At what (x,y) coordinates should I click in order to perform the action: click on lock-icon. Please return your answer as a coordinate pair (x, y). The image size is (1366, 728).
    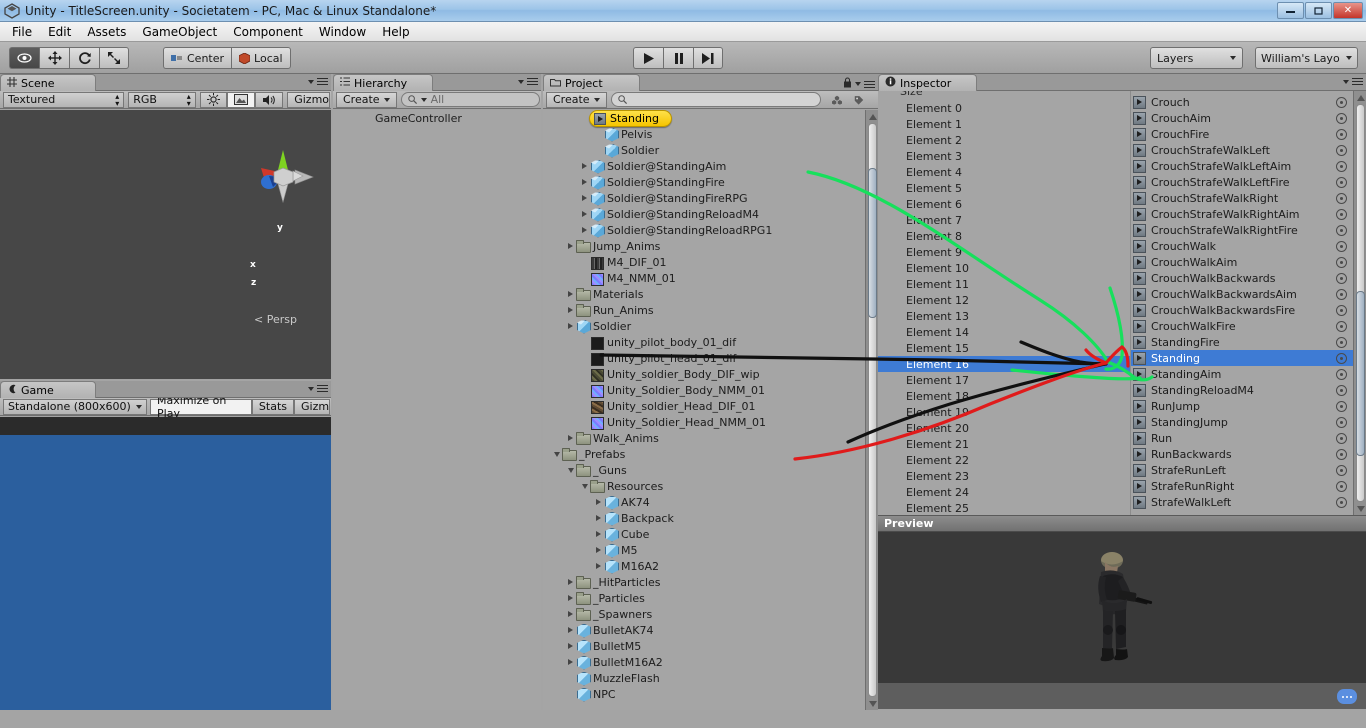
    Looking at the image, I should click on (847, 84).